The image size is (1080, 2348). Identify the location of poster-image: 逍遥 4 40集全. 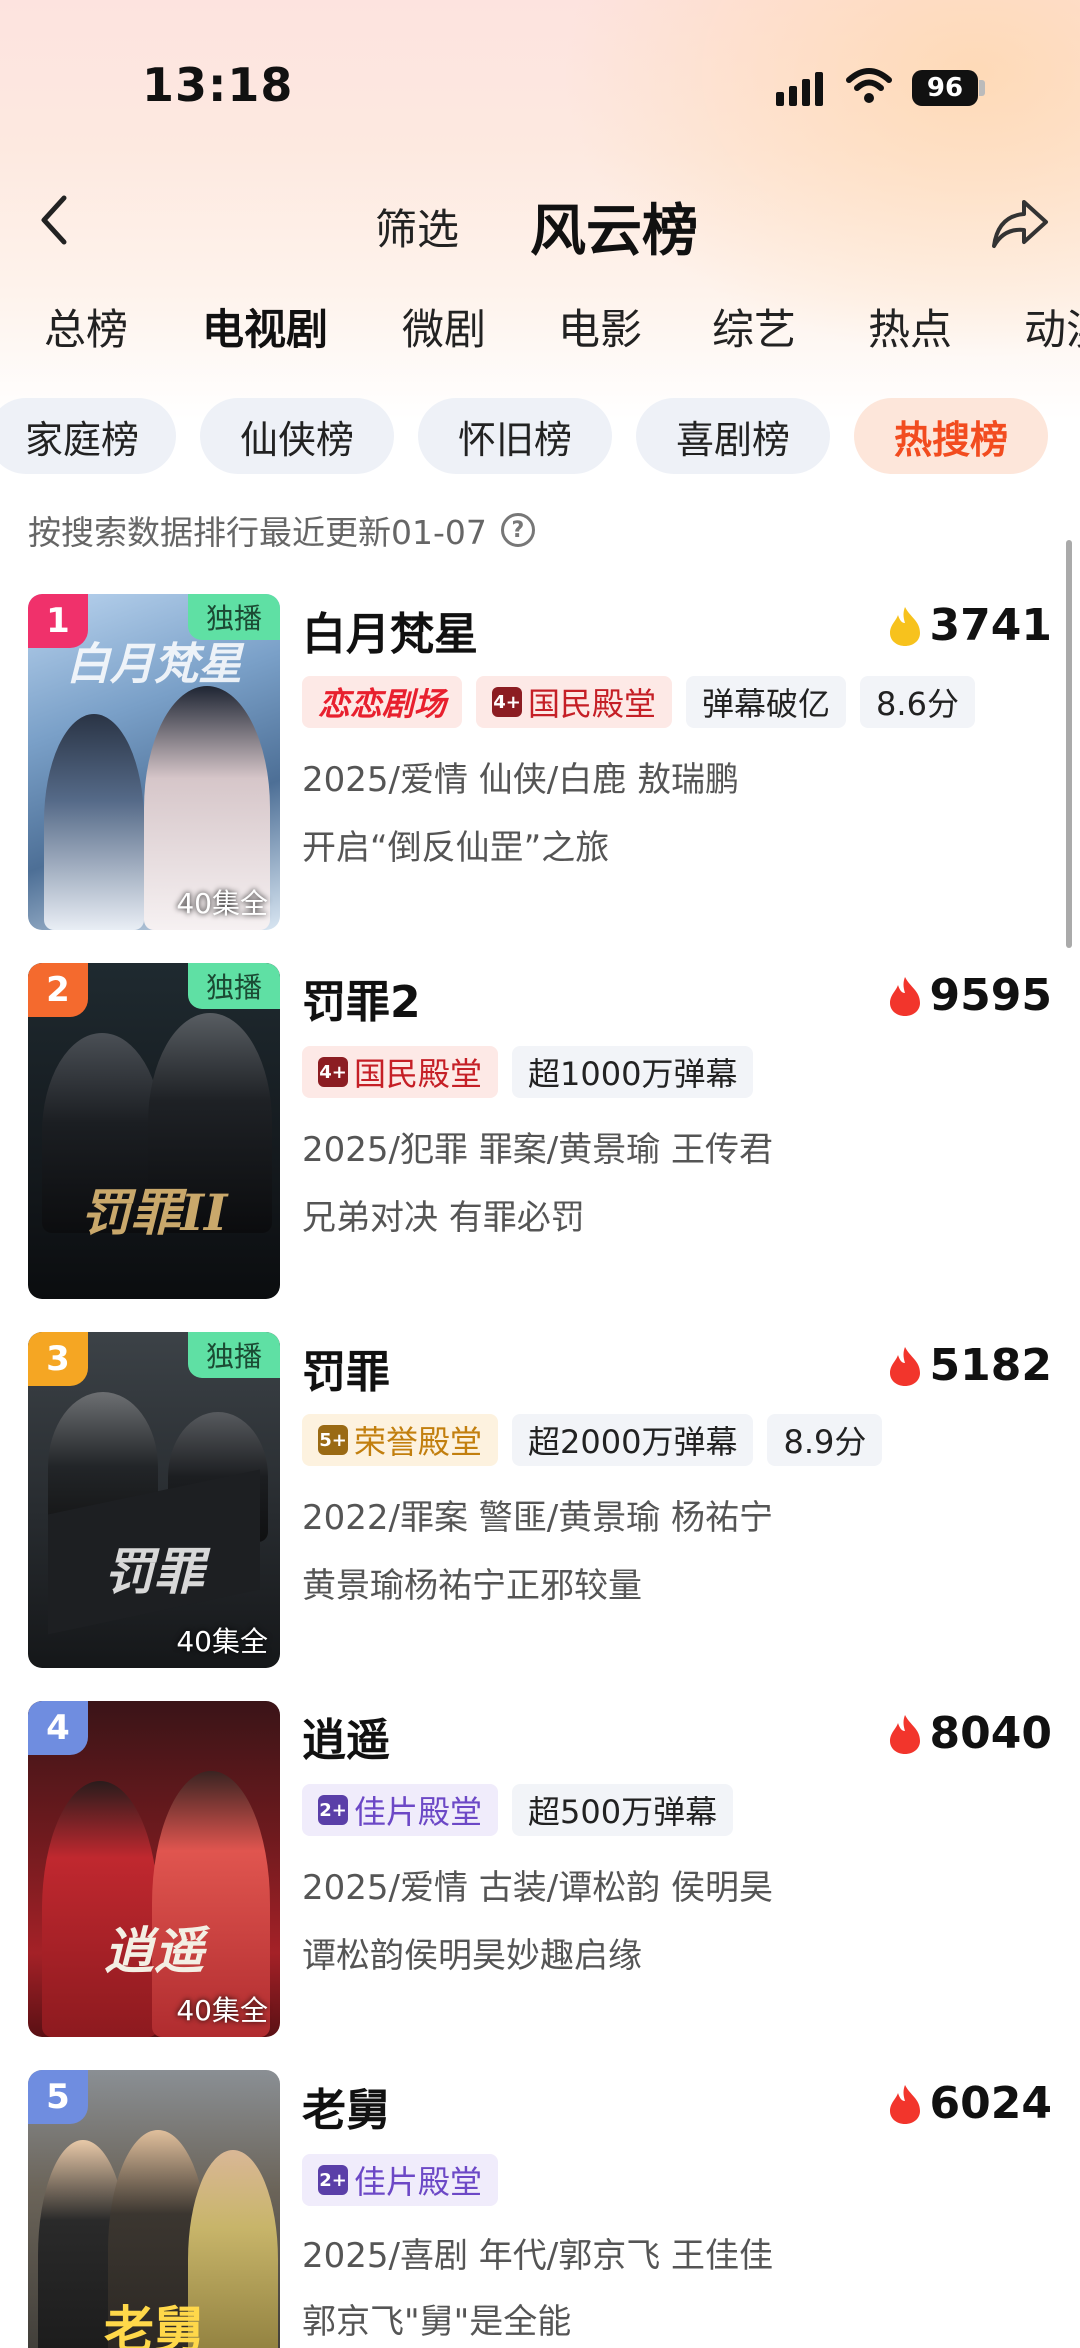
(154, 1869).